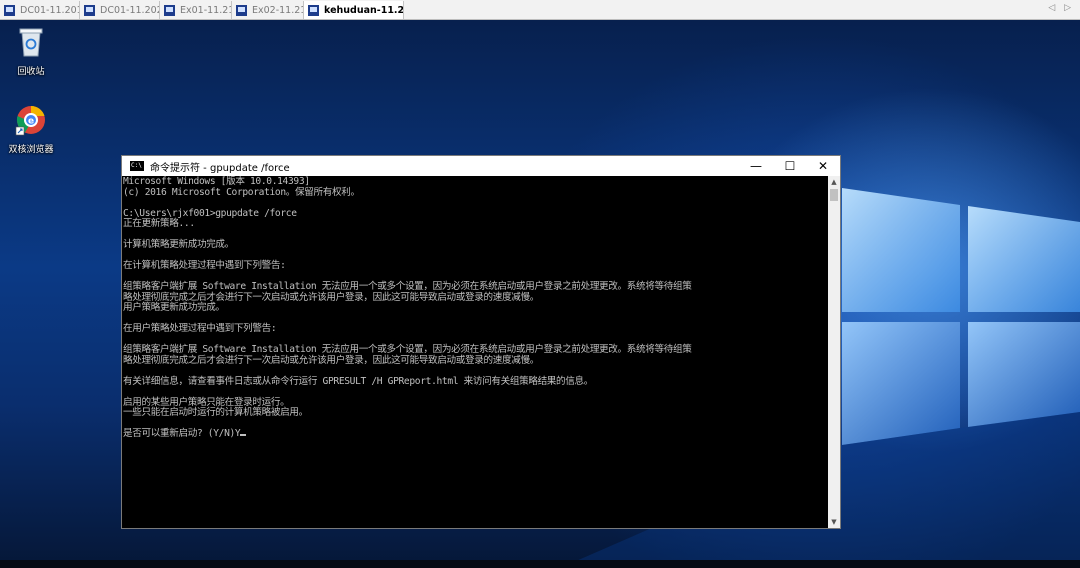  What do you see at coordinates (31, 72) in the screenshot?
I see `recycle-bin-label: 回收站` at bounding box center [31, 72].